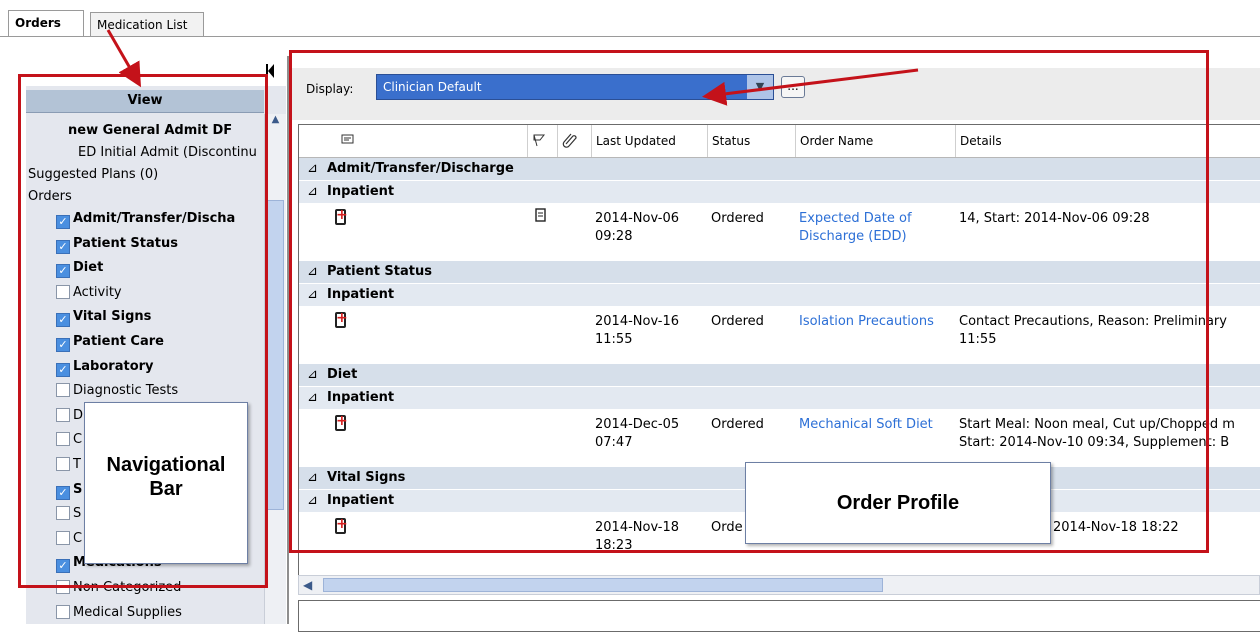  What do you see at coordinates (123, 58) in the screenshot?
I see `arrow-tab-to-nav` at bounding box center [123, 58].